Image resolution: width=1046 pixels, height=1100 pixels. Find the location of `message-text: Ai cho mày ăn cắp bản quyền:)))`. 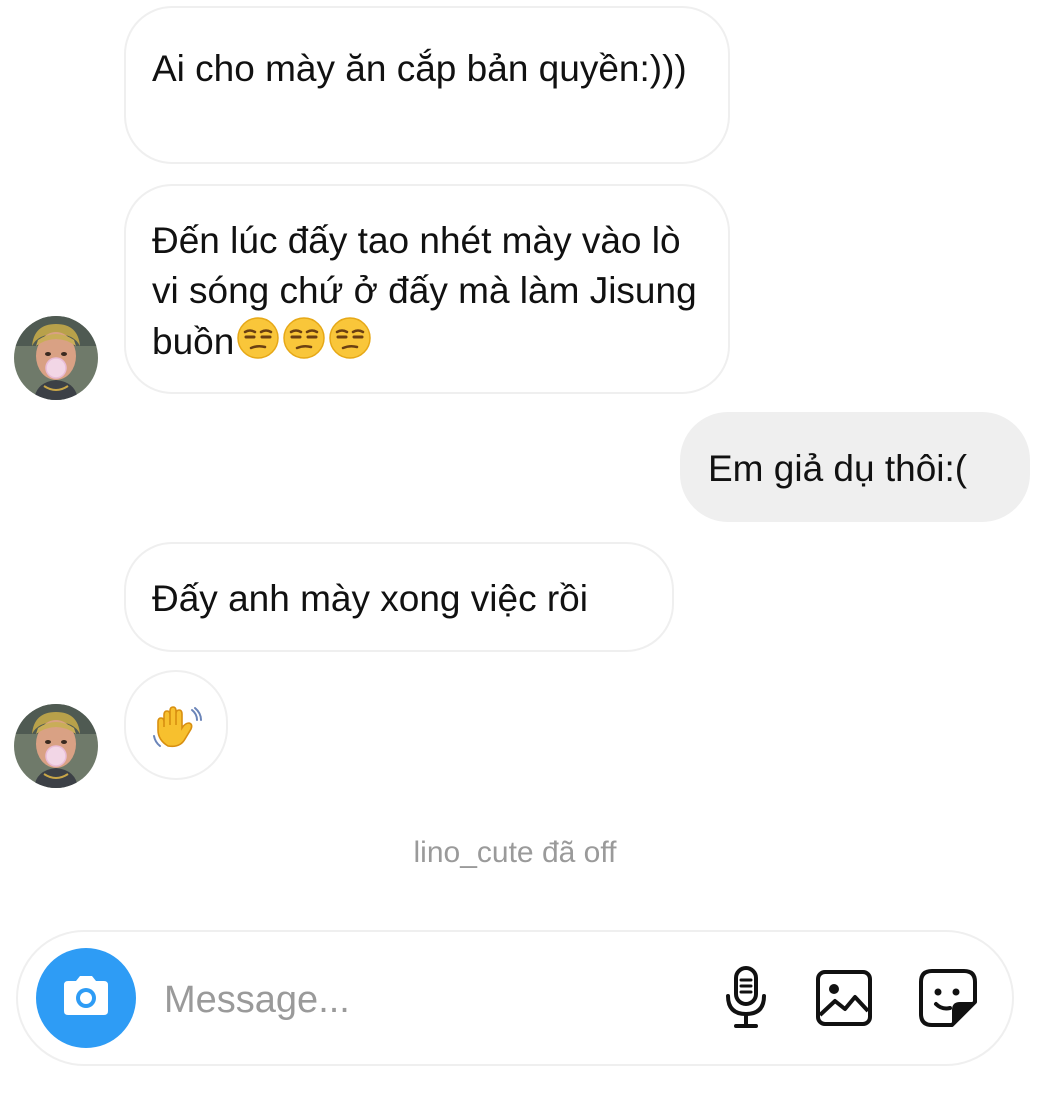

message-text: Ai cho mày ăn cắp bản quyền:))) is located at coordinates (419, 68).